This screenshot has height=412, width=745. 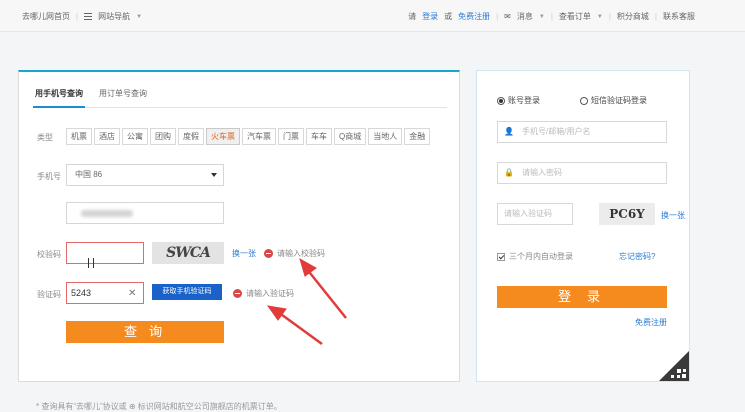 What do you see at coordinates (541, 256) in the screenshot?
I see `auto-login-label: 三个月内自动登录` at bounding box center [541, 256].